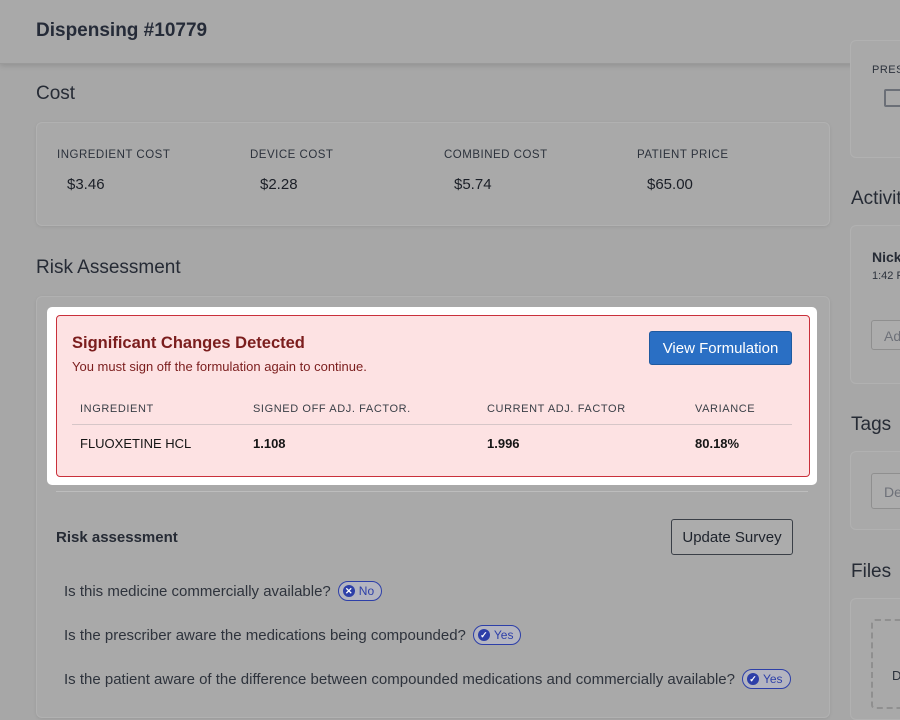 This screenshot has width=900, height=720. Describe the element at coordinates (432, 443) in the screenshot. I see `table-row: FLUOXETINE HCL 1.108 1.996 80.18%` at that location.